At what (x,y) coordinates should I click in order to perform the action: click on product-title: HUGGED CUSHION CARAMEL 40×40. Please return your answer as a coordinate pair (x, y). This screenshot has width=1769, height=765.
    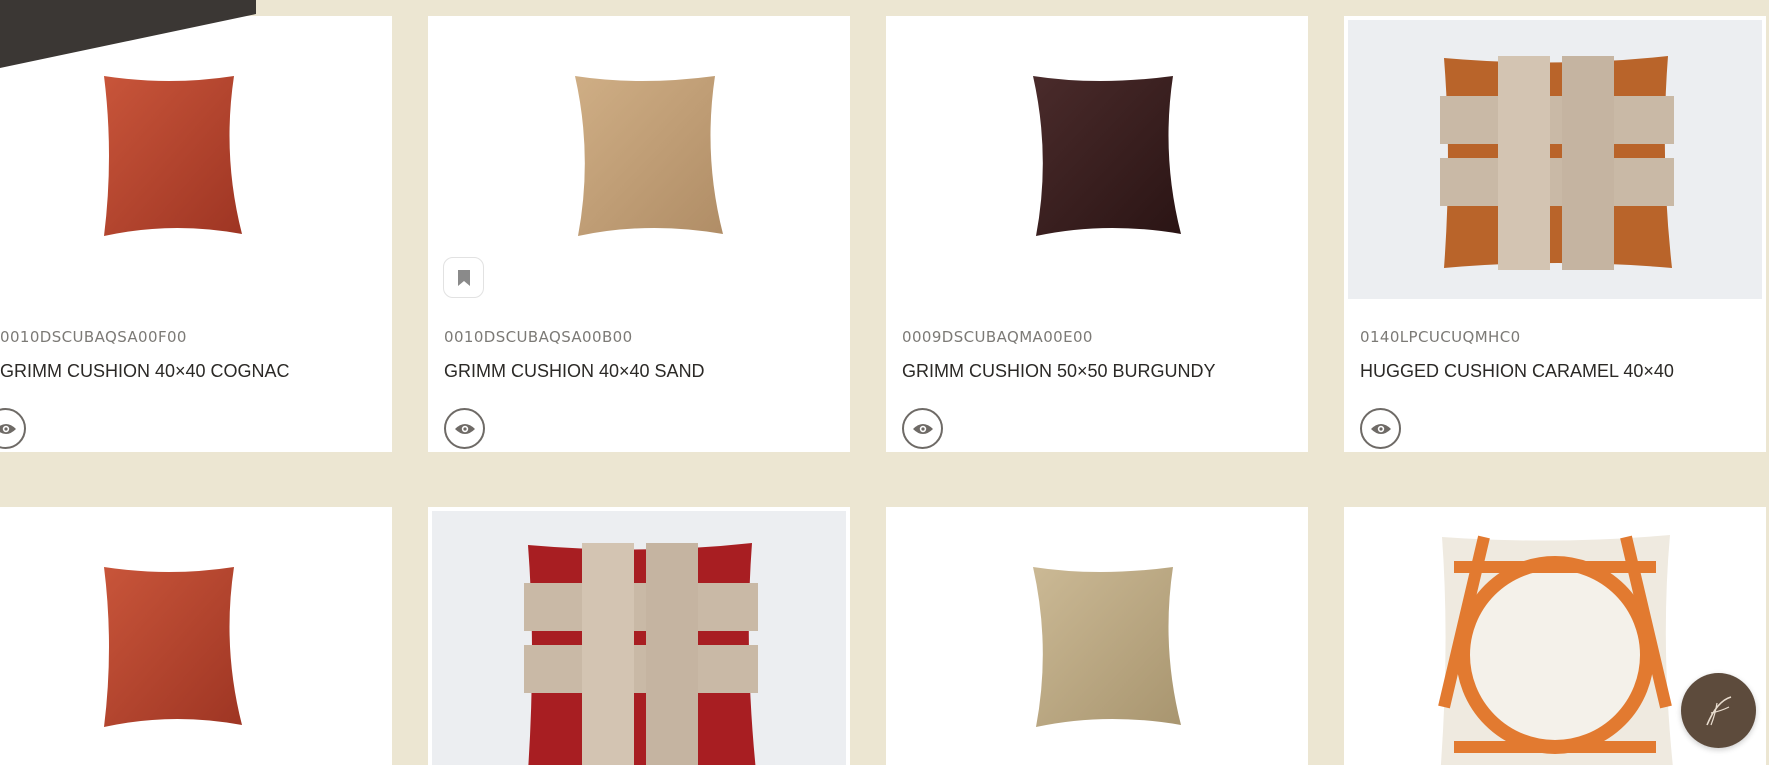
    Looking at the image, I should click on (1517, 371).